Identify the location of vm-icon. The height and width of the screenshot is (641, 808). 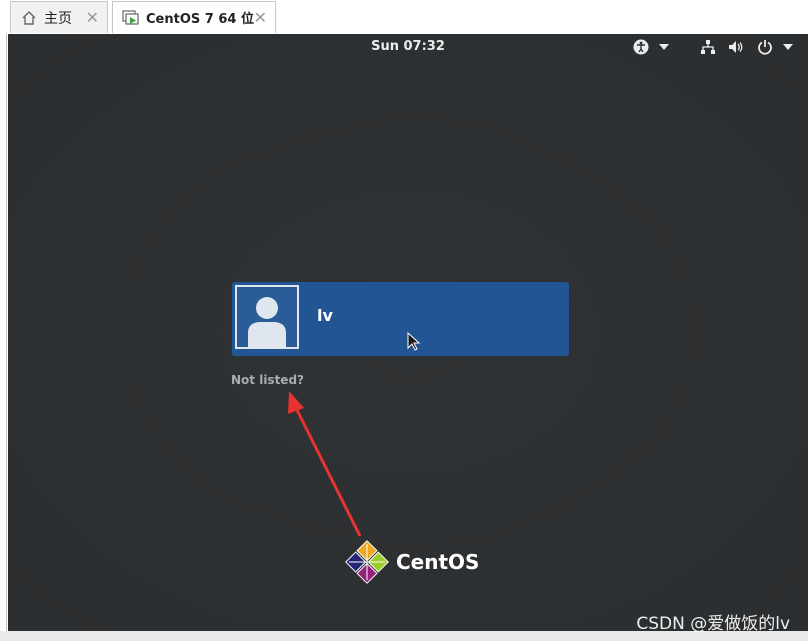
(131, 18).